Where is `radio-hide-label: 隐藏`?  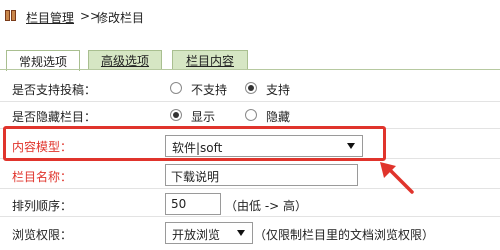
radio-hide-label: 隐藏 is located at coordinates (278, 116).